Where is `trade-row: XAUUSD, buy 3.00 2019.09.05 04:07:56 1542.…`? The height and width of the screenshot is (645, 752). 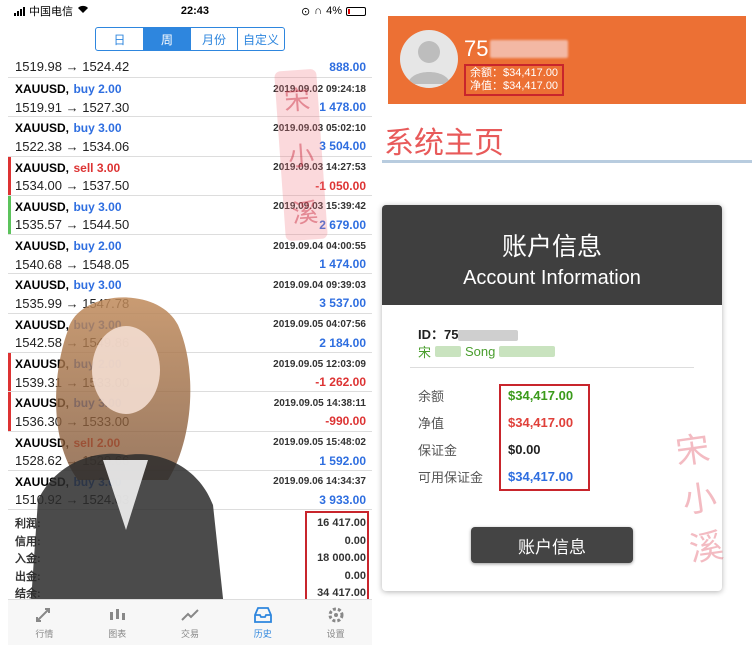 trade-row: XAUUSD, buy 3.00 2019.09.05 04:07:56 1542.… is located at coordinates (190, 334).